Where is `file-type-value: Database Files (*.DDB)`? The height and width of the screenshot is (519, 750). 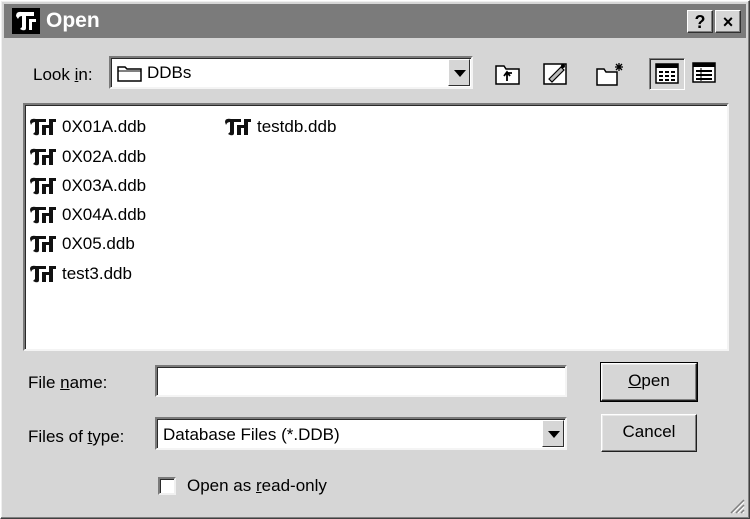
file-type-value: Database Files (*.DDB) is located at coordinates (251, 434).